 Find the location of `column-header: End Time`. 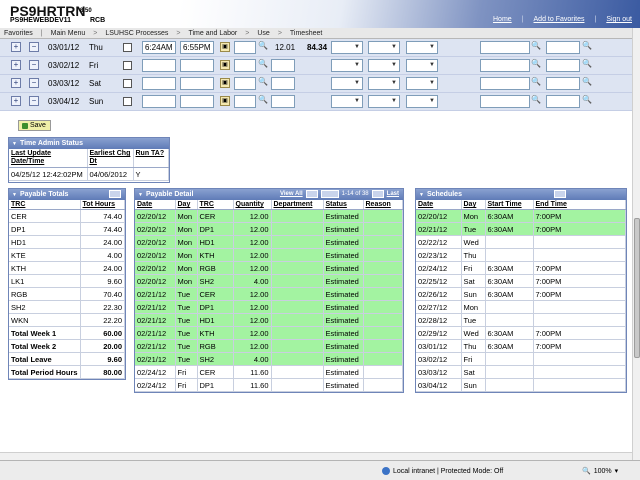

column-header: End Time is located at coordinates (579, 205).